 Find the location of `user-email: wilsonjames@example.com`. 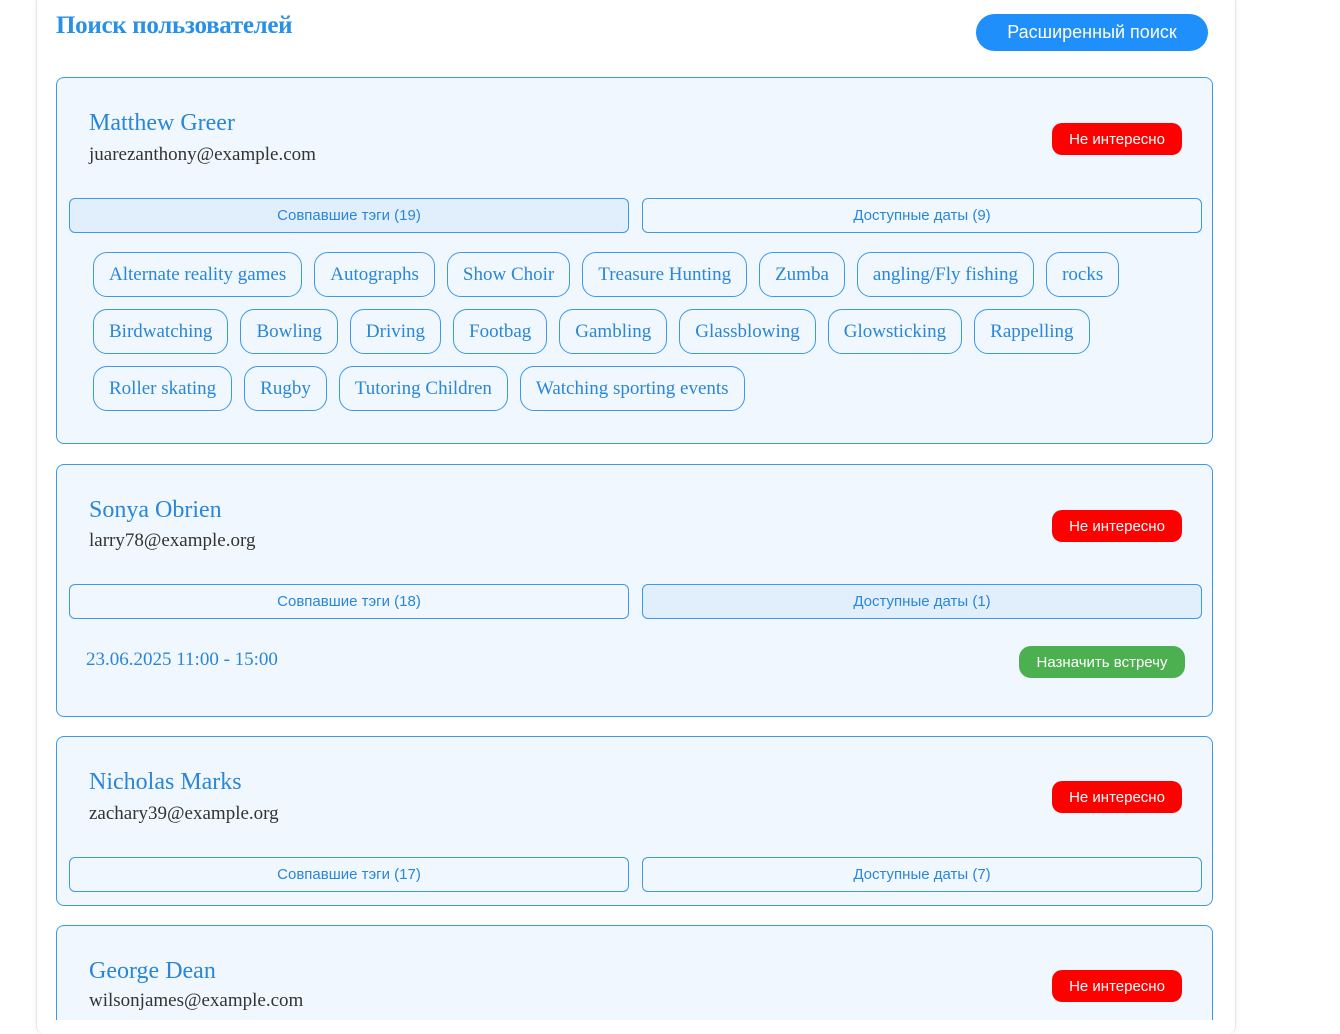

user-email: wilsonjames@example.com is located at coordinates (196, 1000).